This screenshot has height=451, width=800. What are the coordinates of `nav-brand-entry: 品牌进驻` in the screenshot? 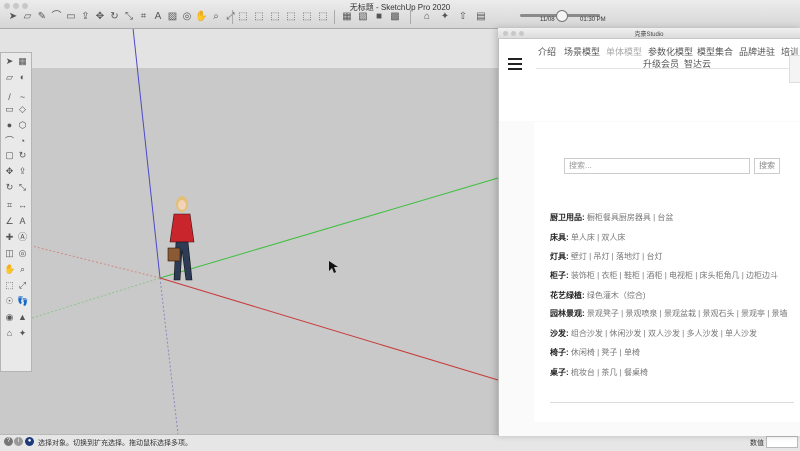 It's located at (757, 51).